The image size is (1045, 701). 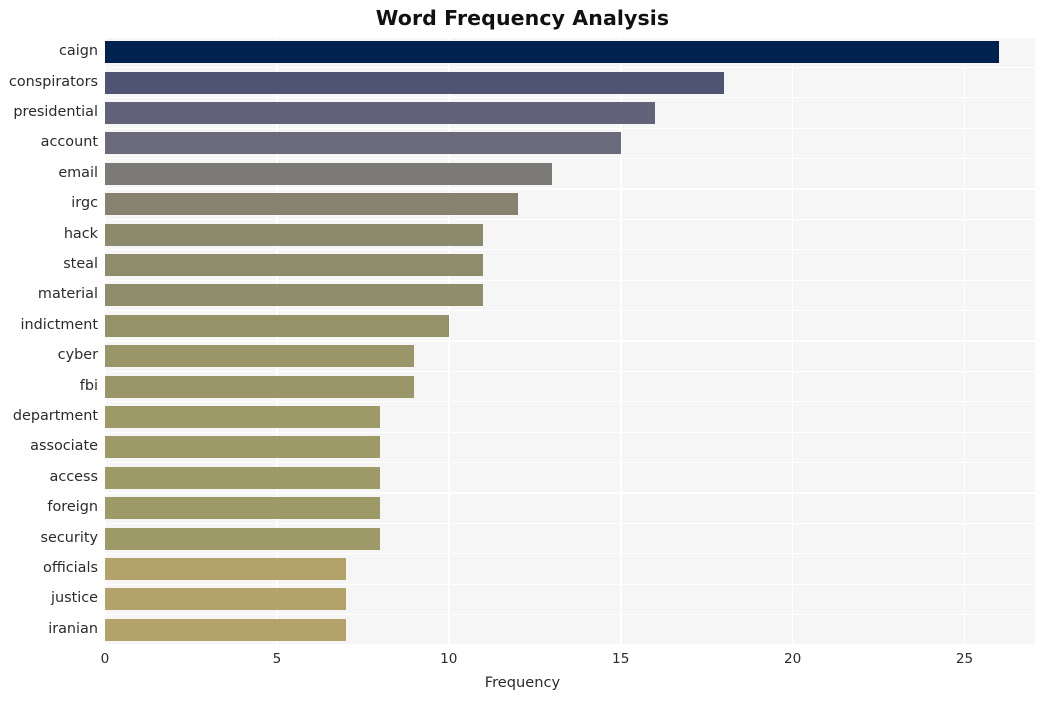 What do you see at coordinates (449, 659) in the screenshot?
I see `x-tick-label: 10` at bounding box center [449, 659].